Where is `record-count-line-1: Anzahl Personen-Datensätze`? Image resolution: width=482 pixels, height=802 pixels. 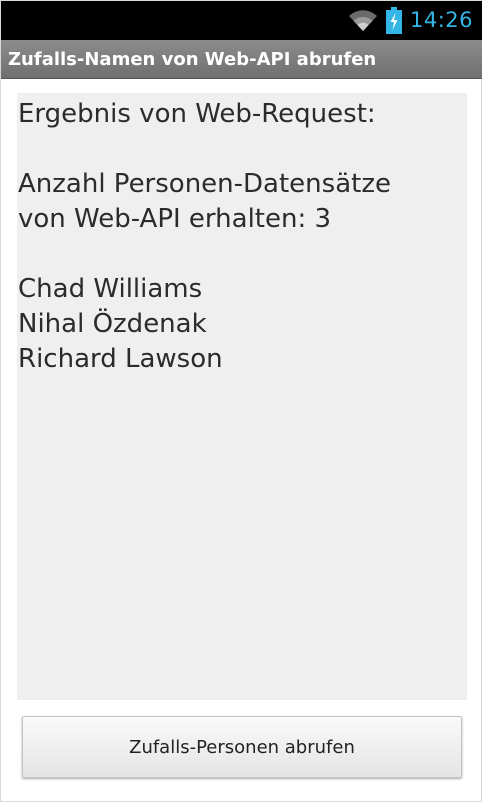 record-count-line-1: Anzahl Personen-Datensätze is located at coordinates (204, 184).